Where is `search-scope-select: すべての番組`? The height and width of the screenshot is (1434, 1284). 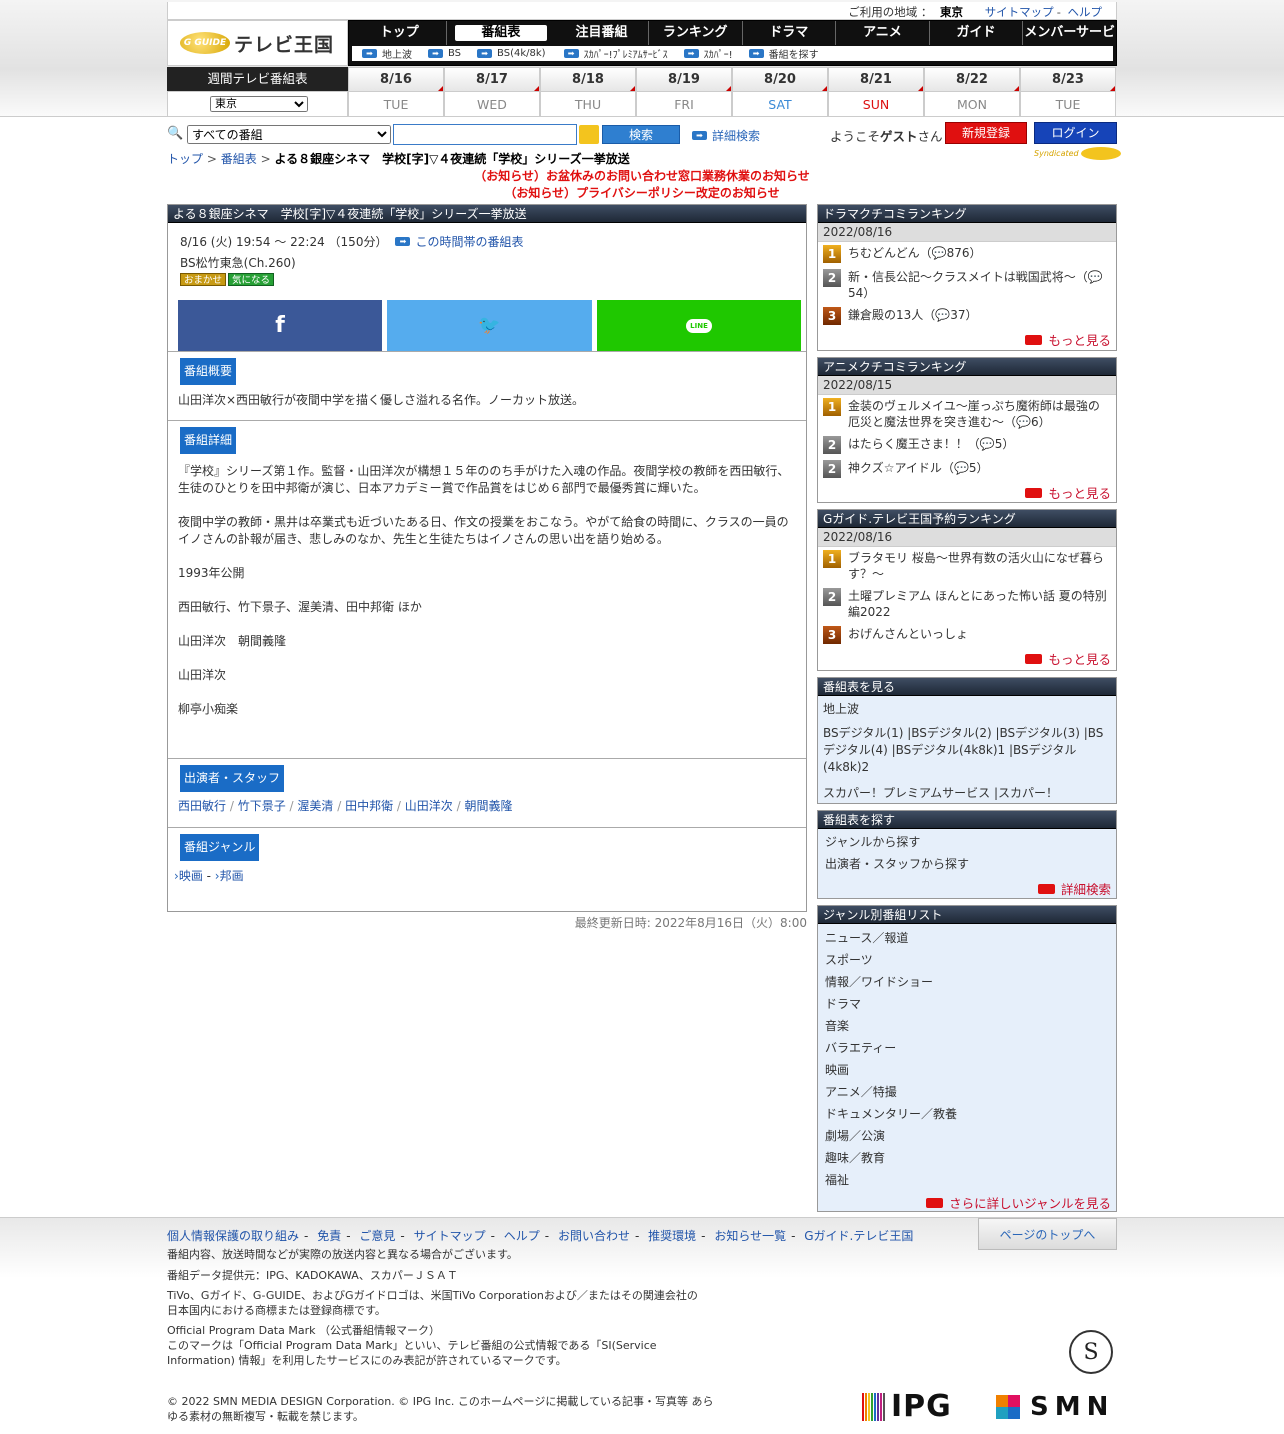
search-scope-select: すべての番組 is located at coordinates (289, 134).